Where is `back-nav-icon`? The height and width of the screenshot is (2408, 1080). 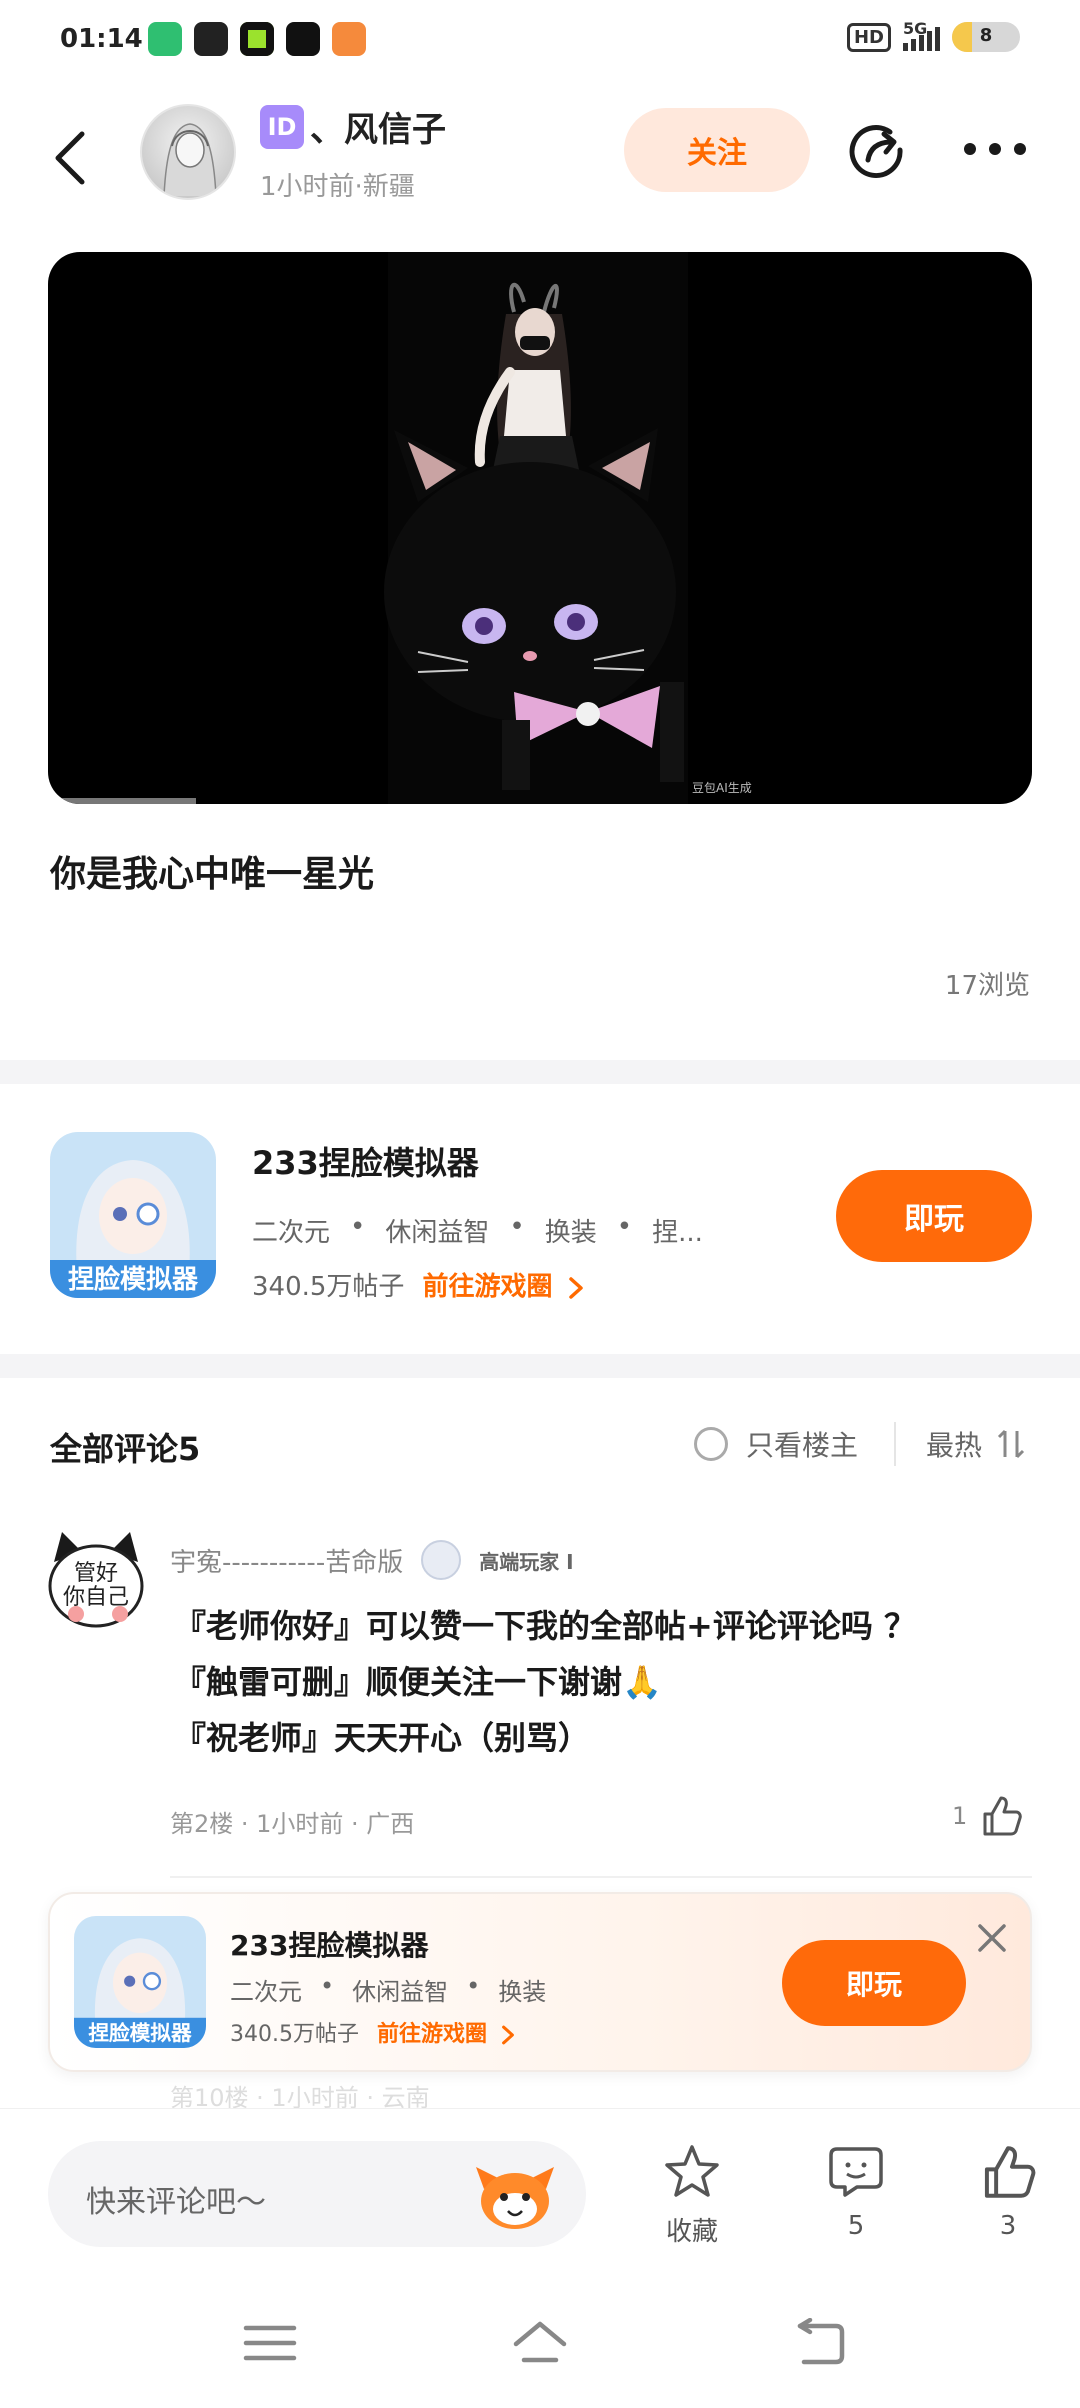
back-nav-icon is located at coordinates (820, 2343).